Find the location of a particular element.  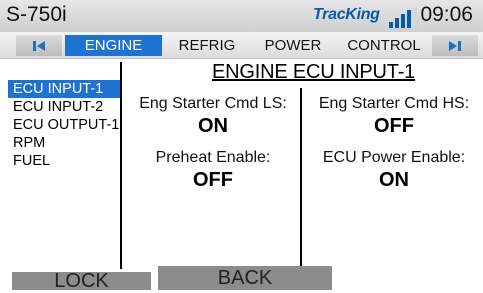

tracking-logo: TracKing is located at coordinates (368, 17).